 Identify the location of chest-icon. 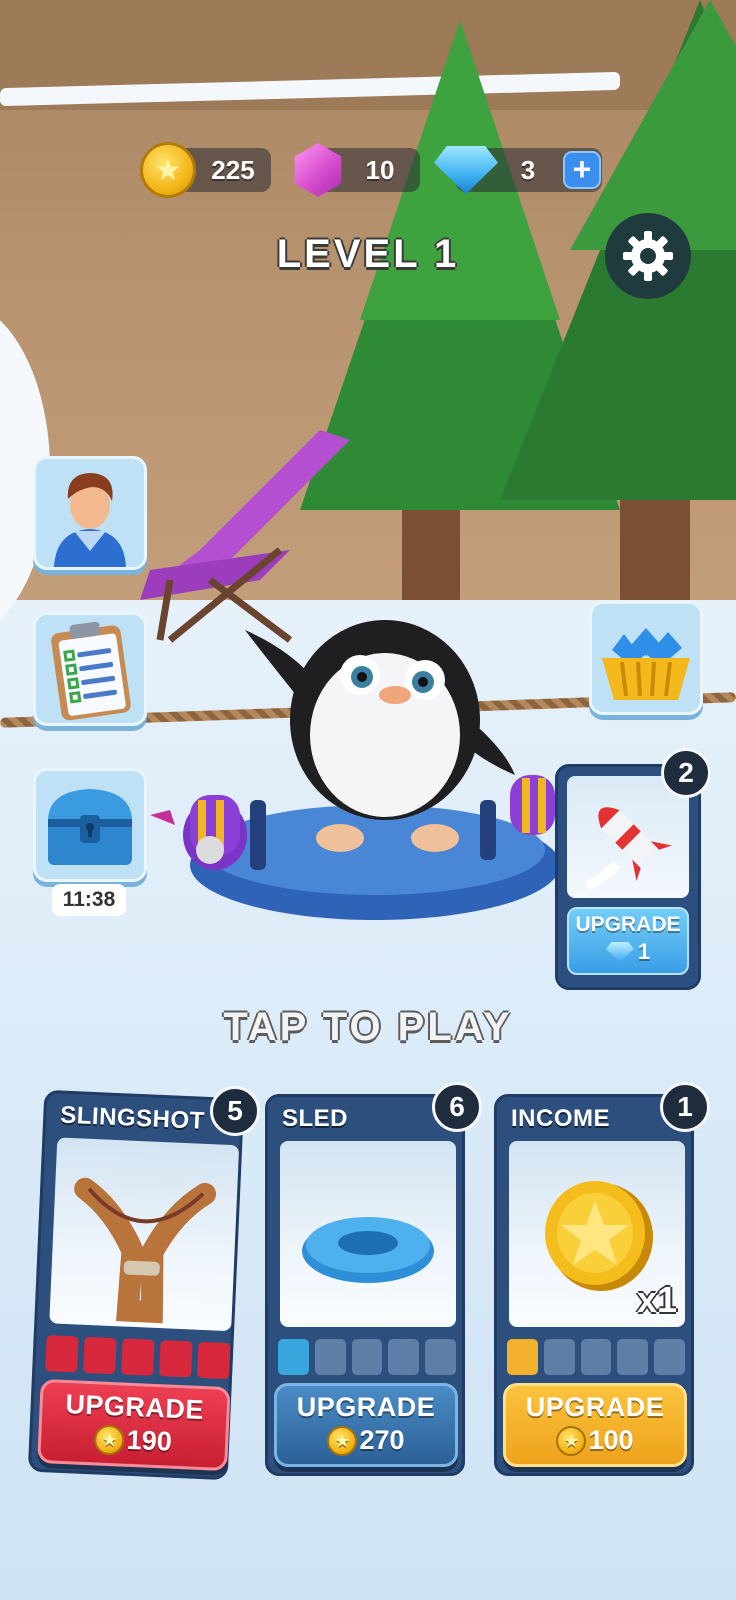
(90, 827).